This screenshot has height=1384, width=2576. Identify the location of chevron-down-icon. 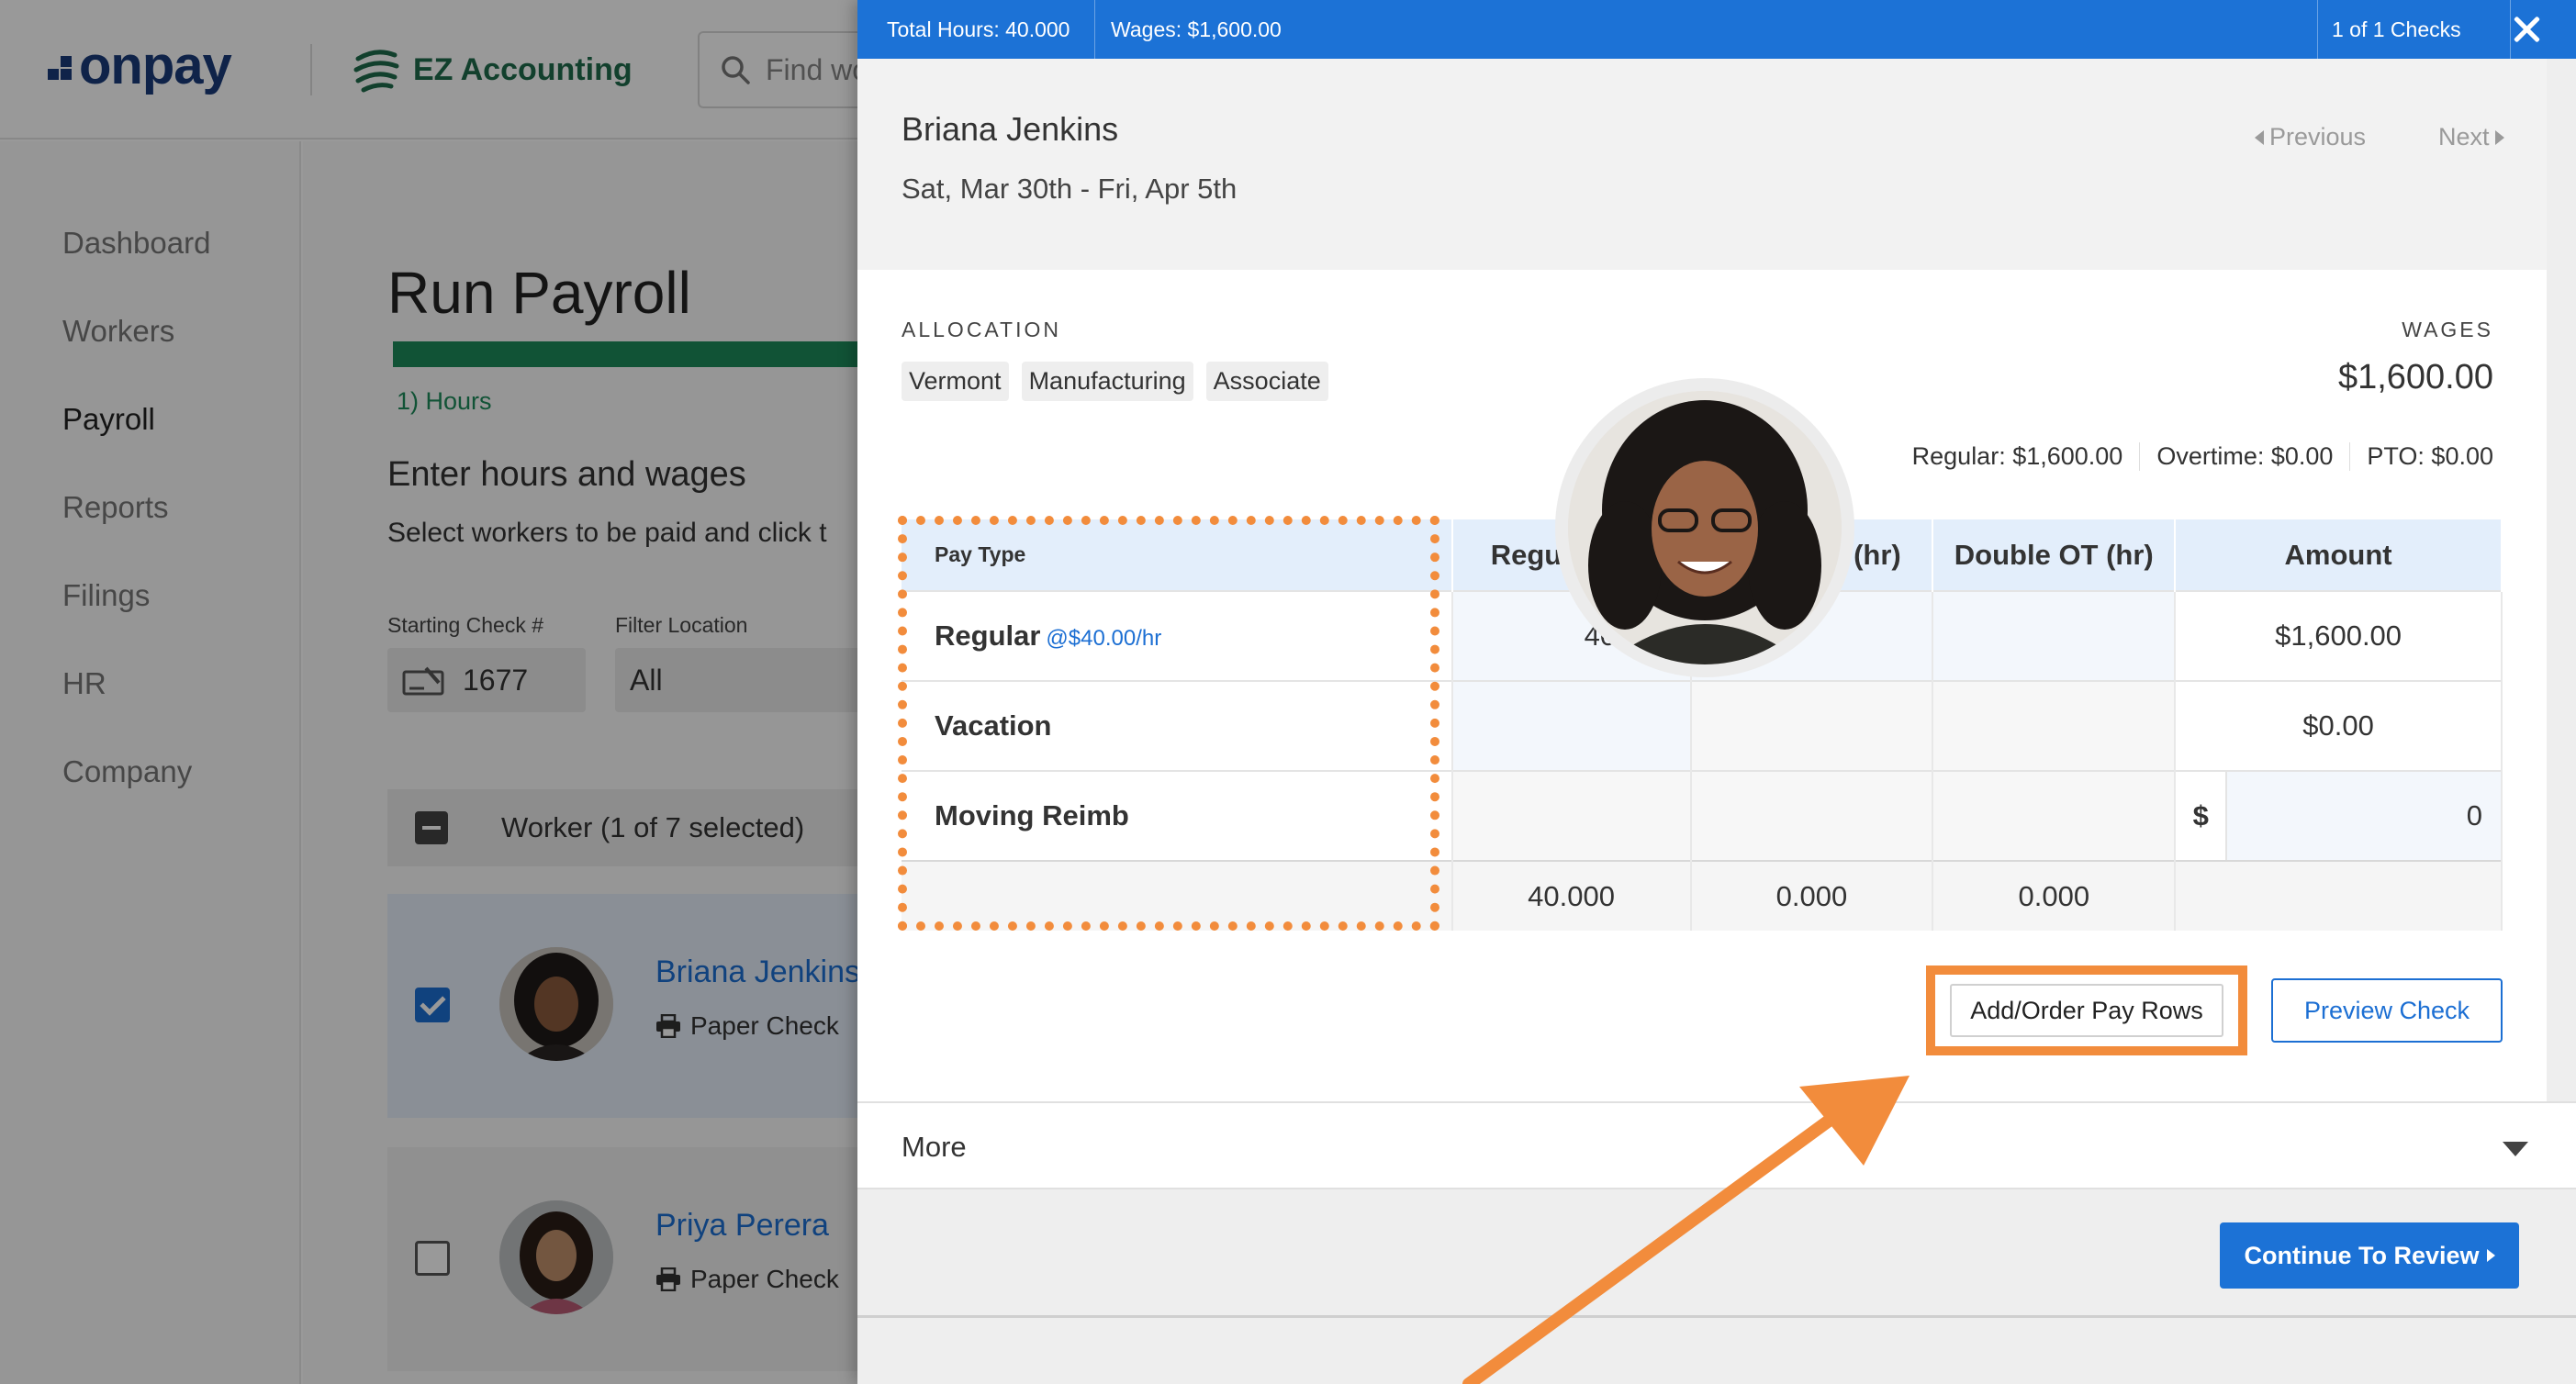
(2515, 1149).